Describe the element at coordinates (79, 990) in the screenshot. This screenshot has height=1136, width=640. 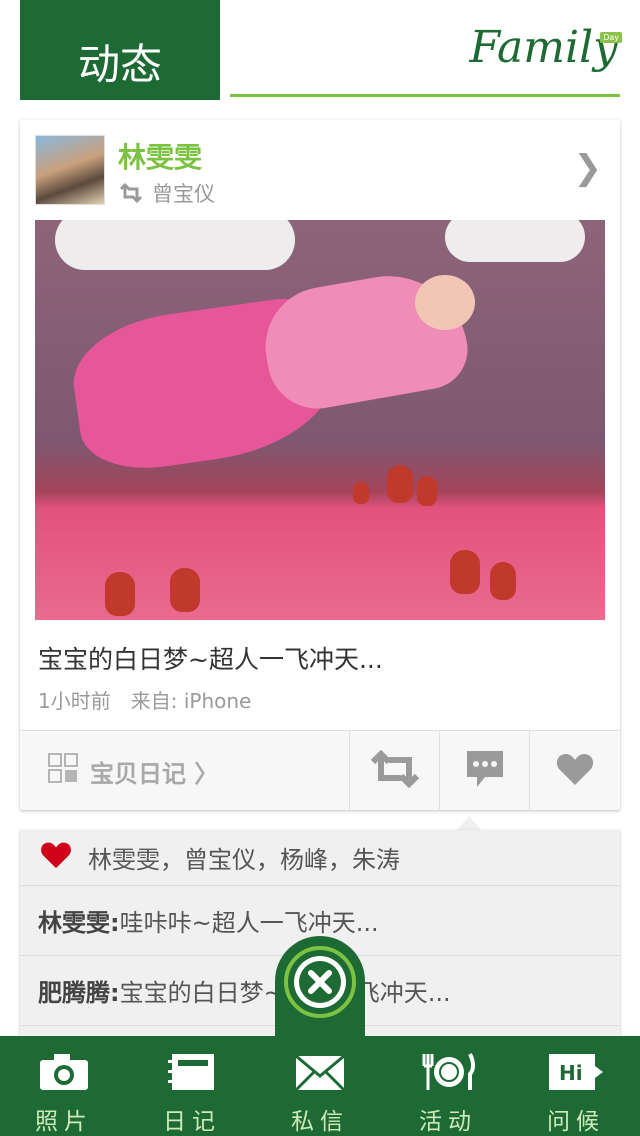
I see `comment-author: 肥腾腾:` at that location.